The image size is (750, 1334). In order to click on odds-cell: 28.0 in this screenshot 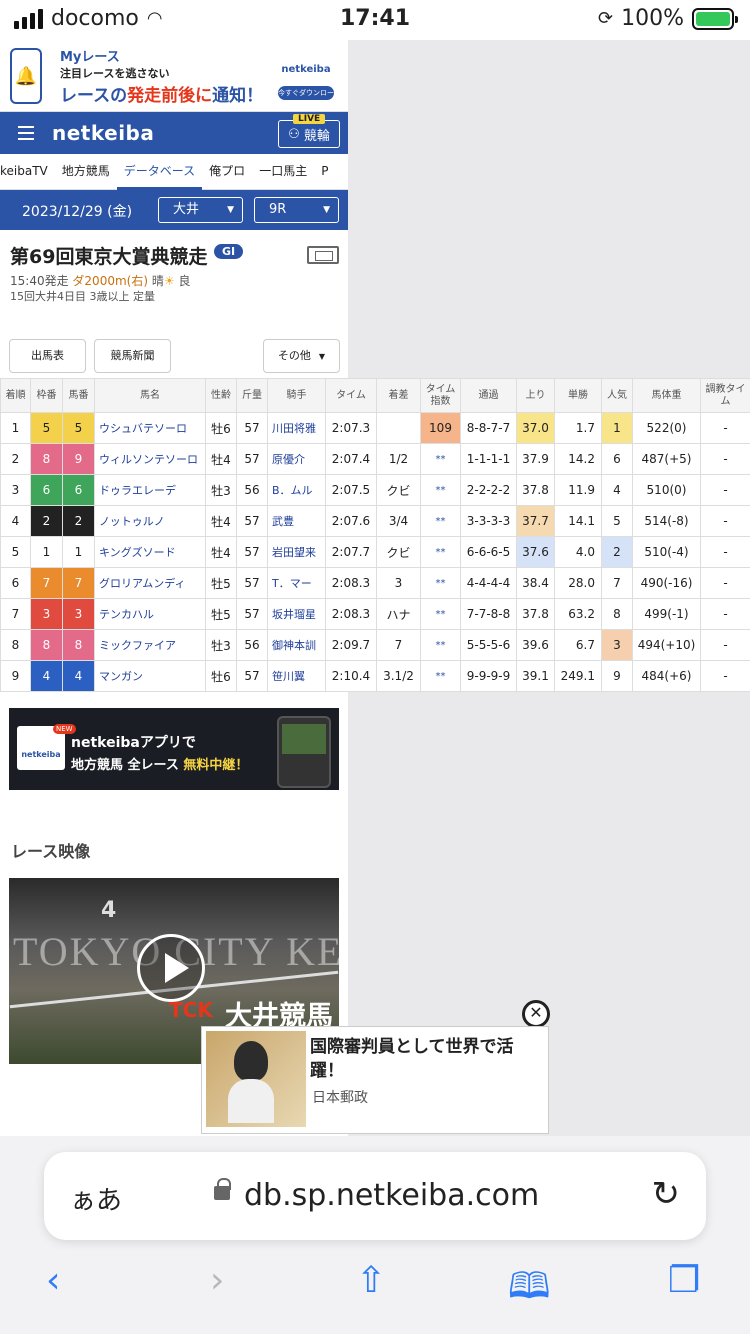, I will do `click(578, 583)`.